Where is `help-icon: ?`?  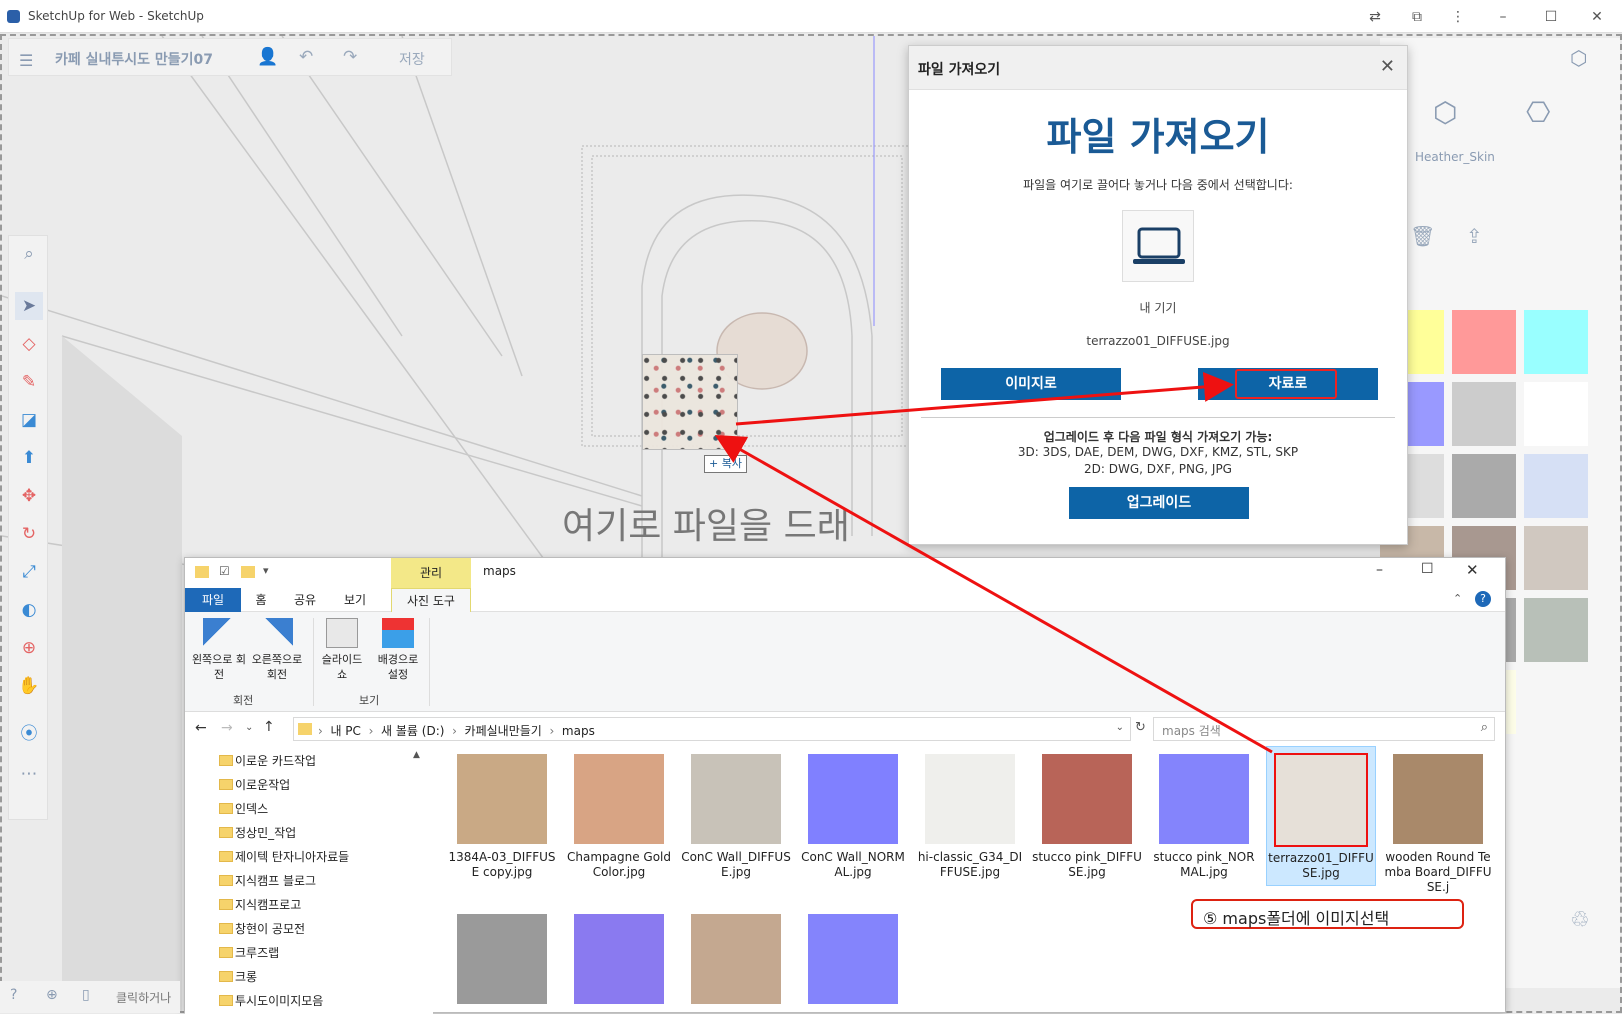
help-icon: ? is located at coordinates (13, 995).